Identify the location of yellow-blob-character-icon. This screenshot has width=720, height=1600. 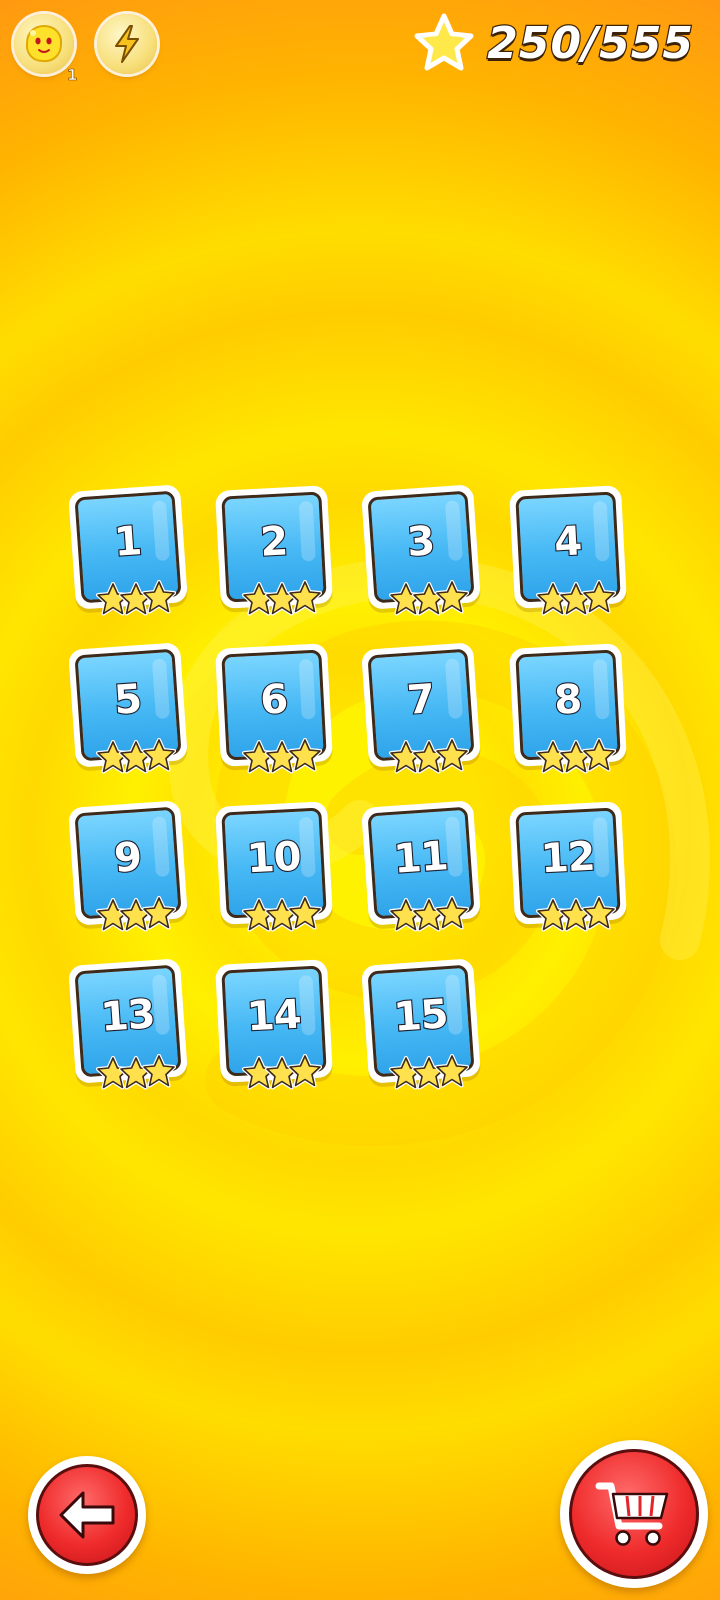
(44, 43).